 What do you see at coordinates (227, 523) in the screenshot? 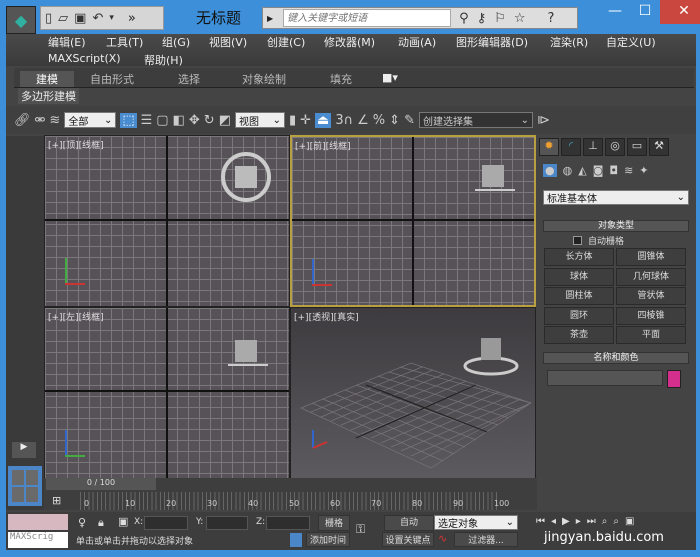
I see `y-coordinate-input` at bounding box center [227, 523].